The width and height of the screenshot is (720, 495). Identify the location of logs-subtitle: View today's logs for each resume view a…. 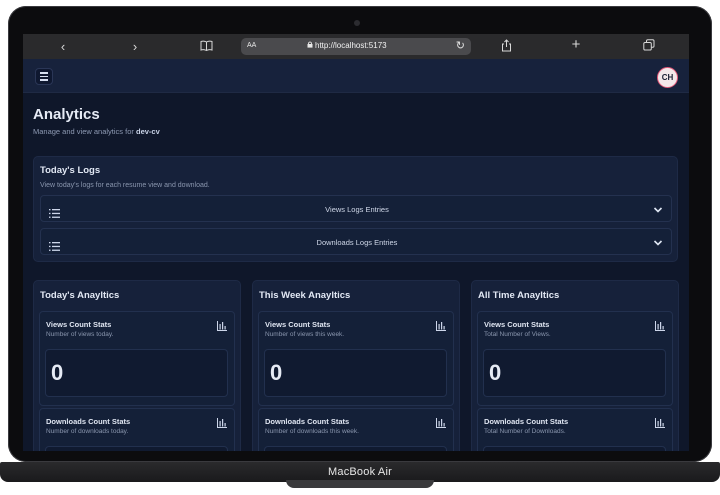
(125, 185).